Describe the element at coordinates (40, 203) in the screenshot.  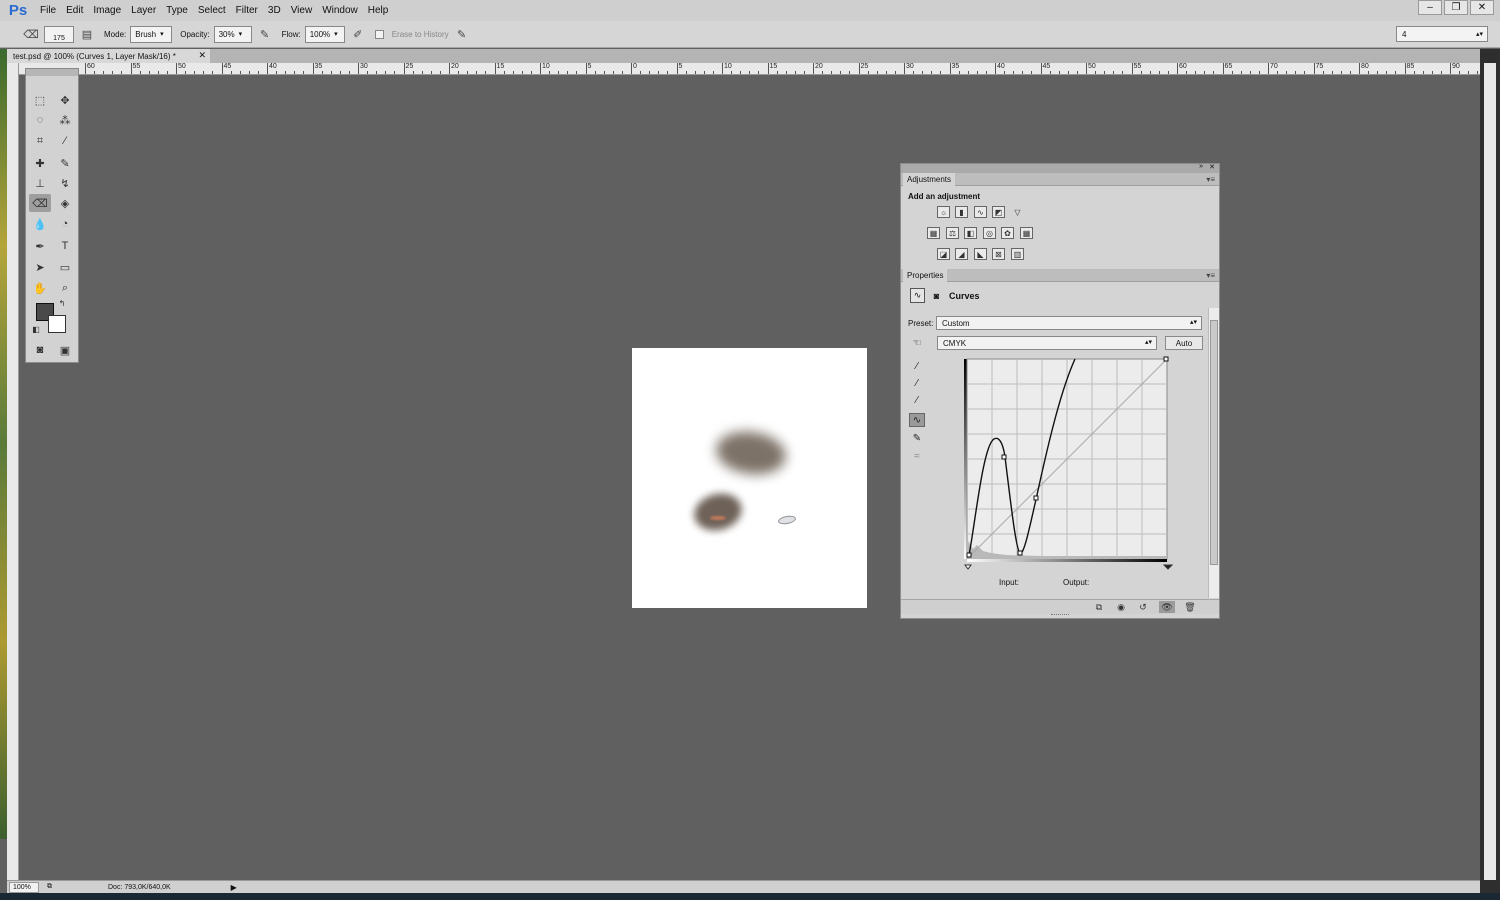
I see `eraser-tool-icon: ⌫` at that location.